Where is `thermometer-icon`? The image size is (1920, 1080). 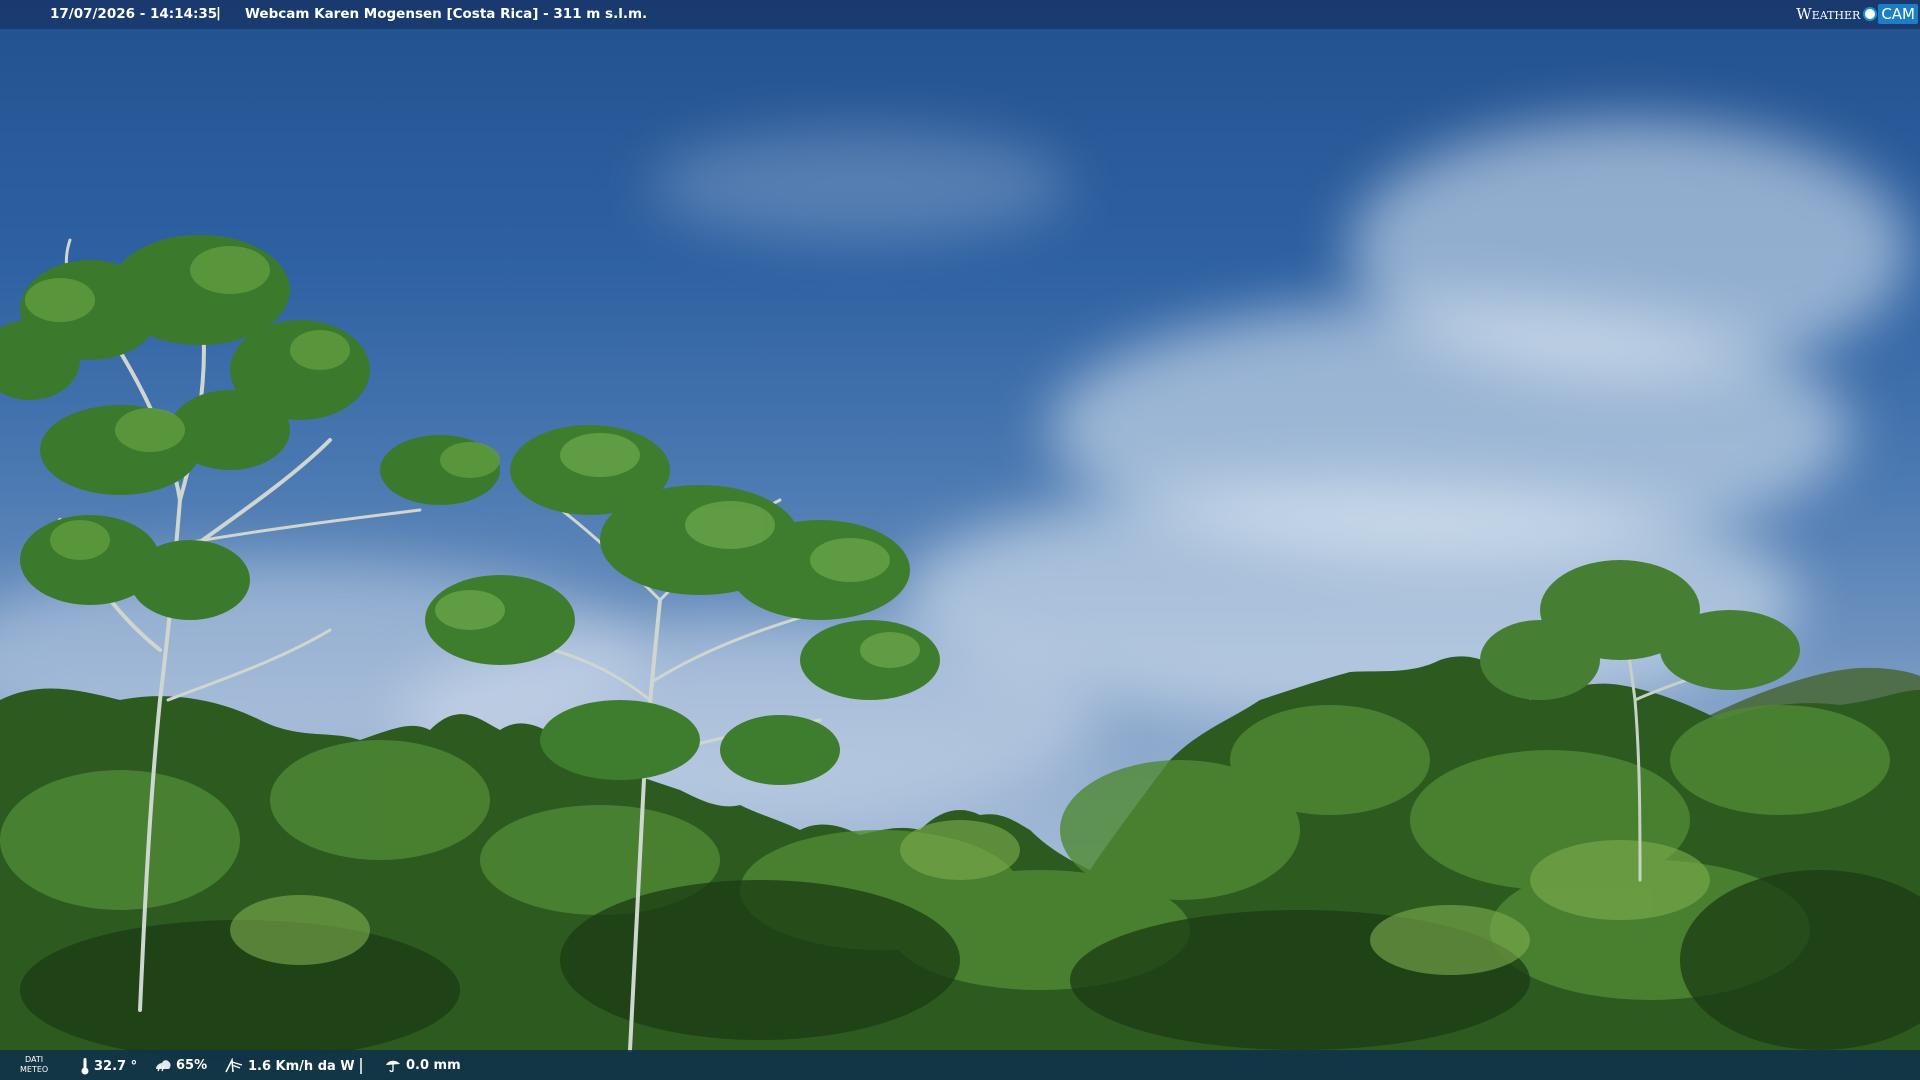
thermometer-icon is located at coordinates (85, 1066).